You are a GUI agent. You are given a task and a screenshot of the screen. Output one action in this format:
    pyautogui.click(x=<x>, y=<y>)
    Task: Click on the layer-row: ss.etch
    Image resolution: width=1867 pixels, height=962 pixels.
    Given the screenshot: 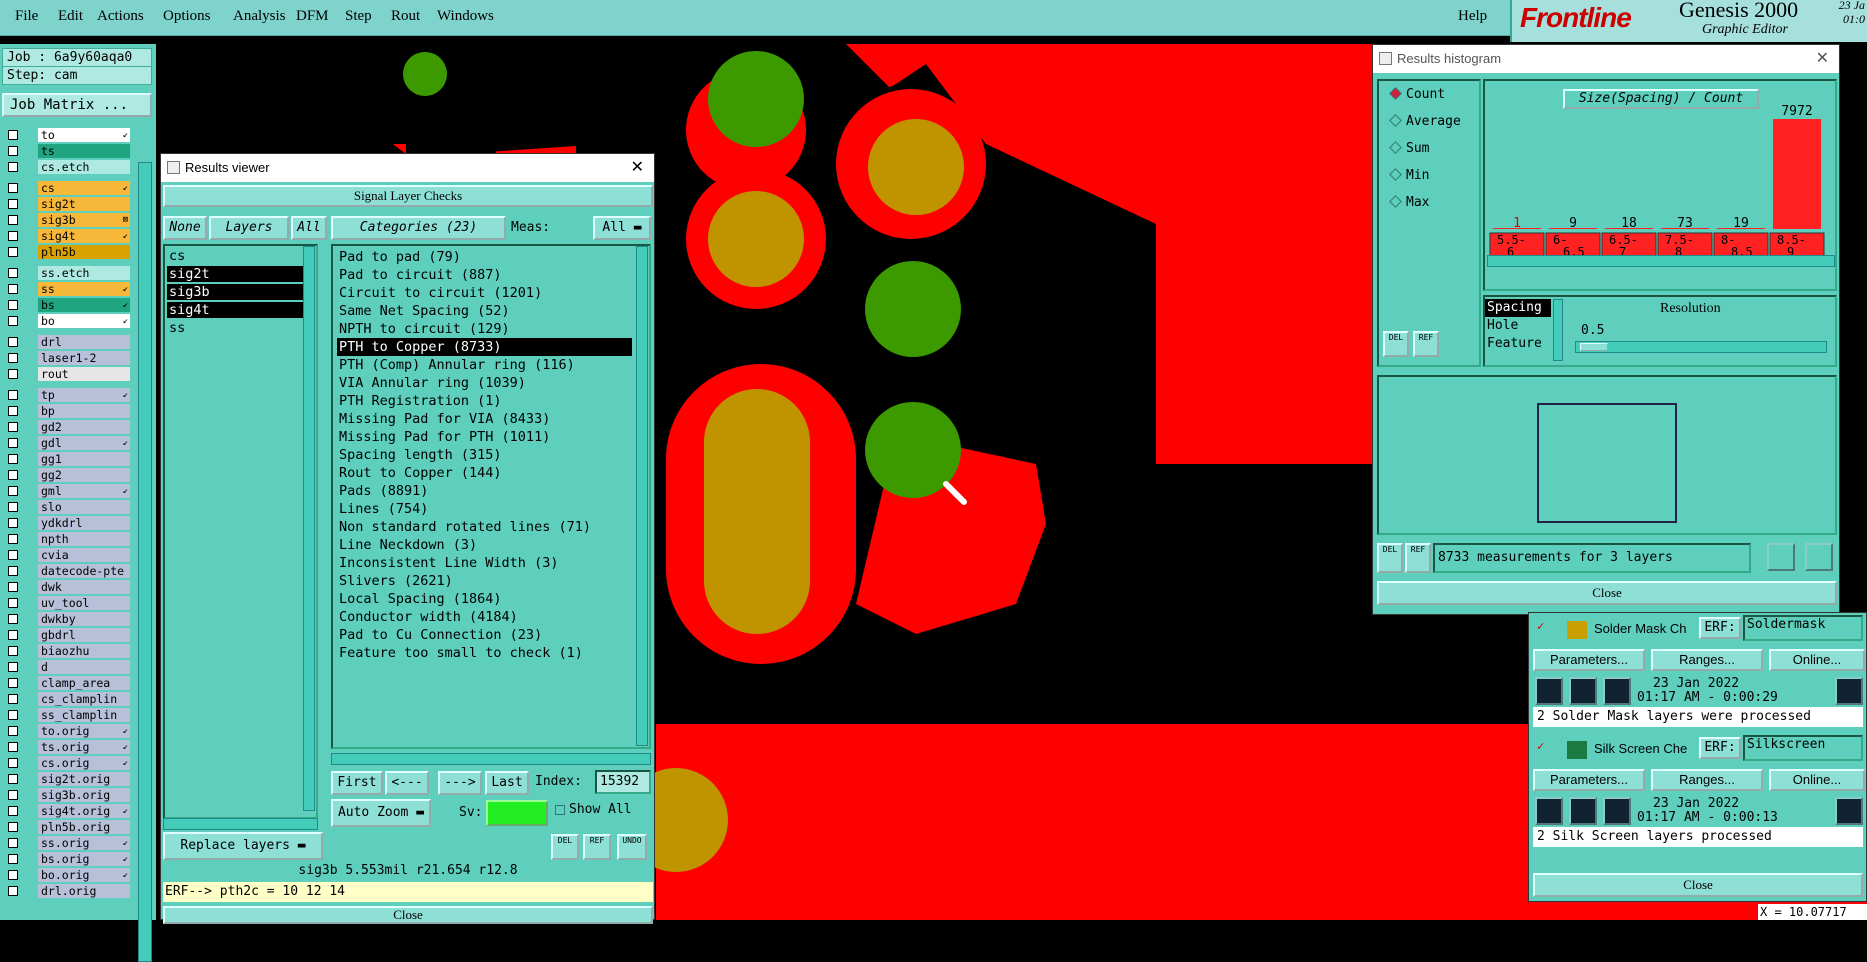 What is the action you would take?
    pyautogui.click(x=69, y=273)
    